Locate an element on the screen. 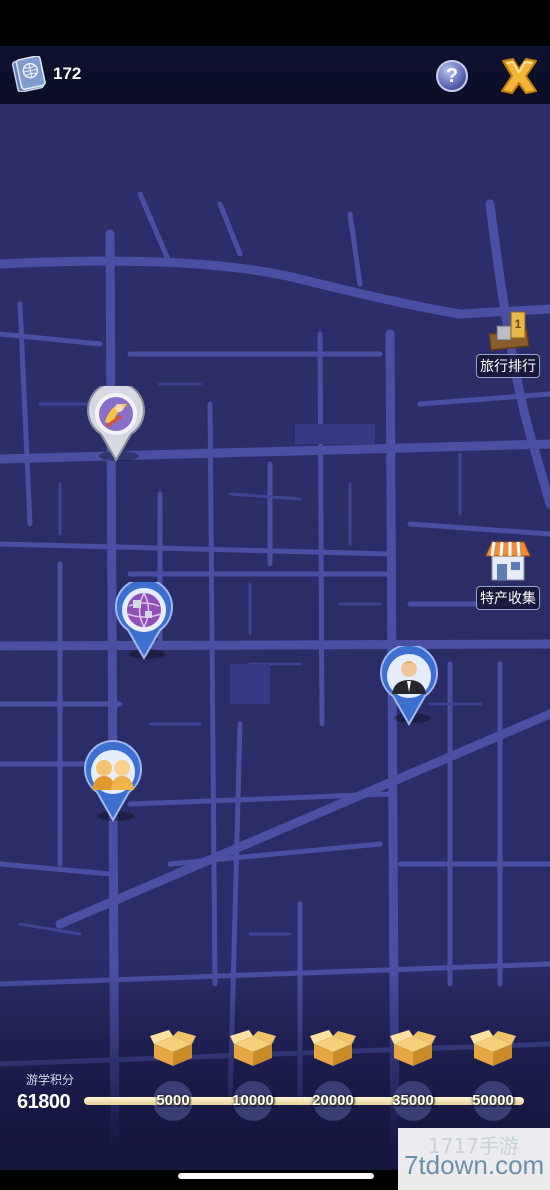  milestone-label: 5000 is located at coordinates (173, 1100).